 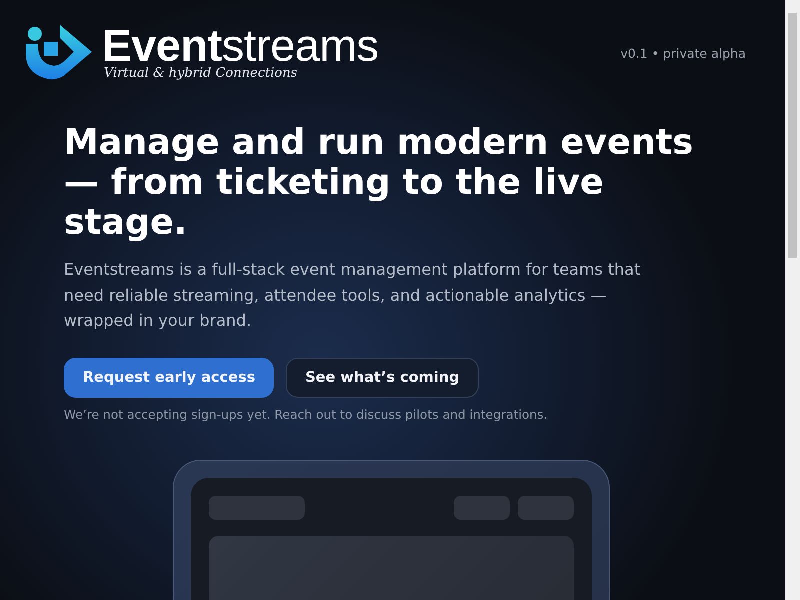 I want to click on version-label: v0.1 • private alpha, so click(x=683, y=53).